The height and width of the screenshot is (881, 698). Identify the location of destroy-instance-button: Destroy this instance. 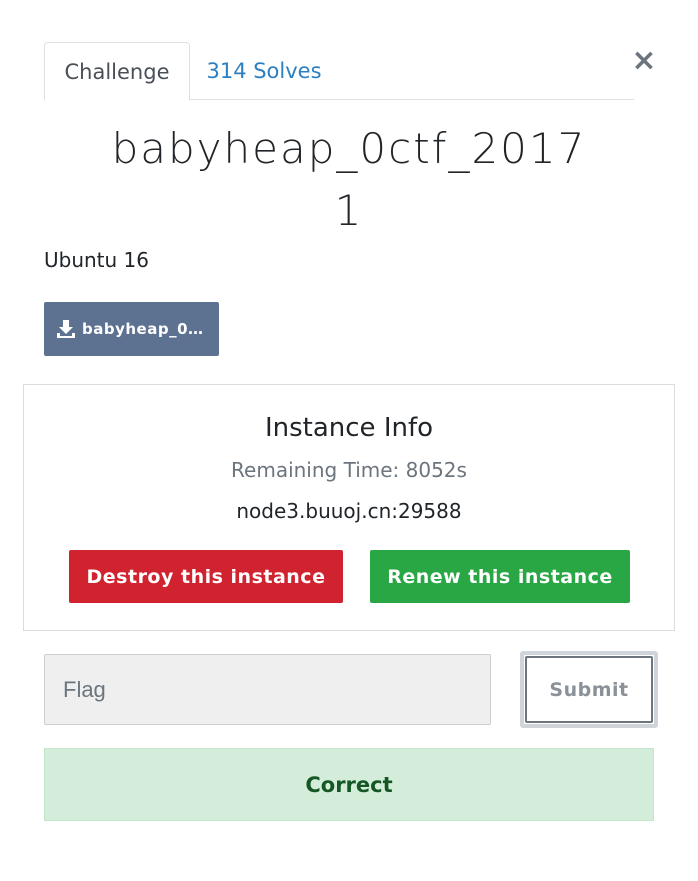
(206, 576).